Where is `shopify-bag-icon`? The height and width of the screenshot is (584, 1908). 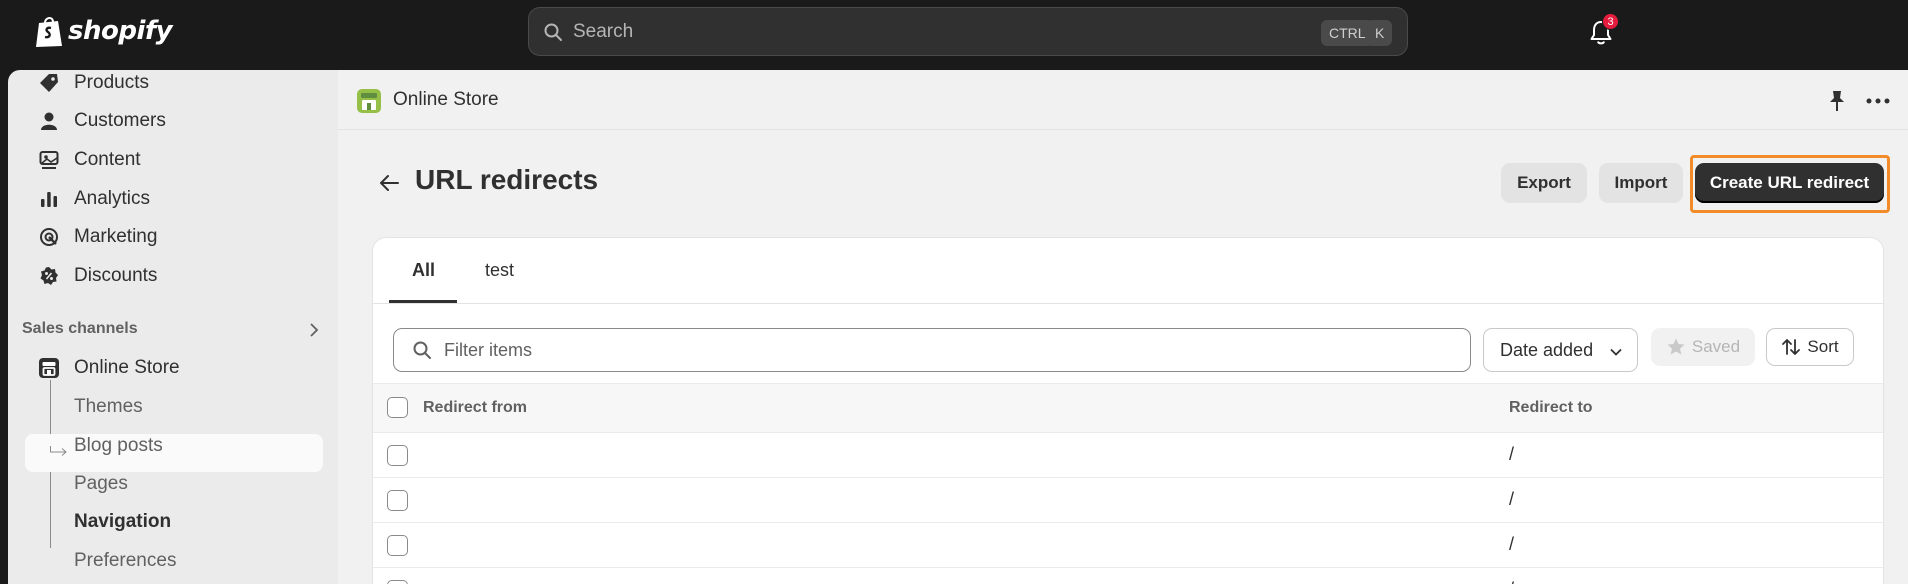
shopify-bag-icon is located at coordinates (49, 32).